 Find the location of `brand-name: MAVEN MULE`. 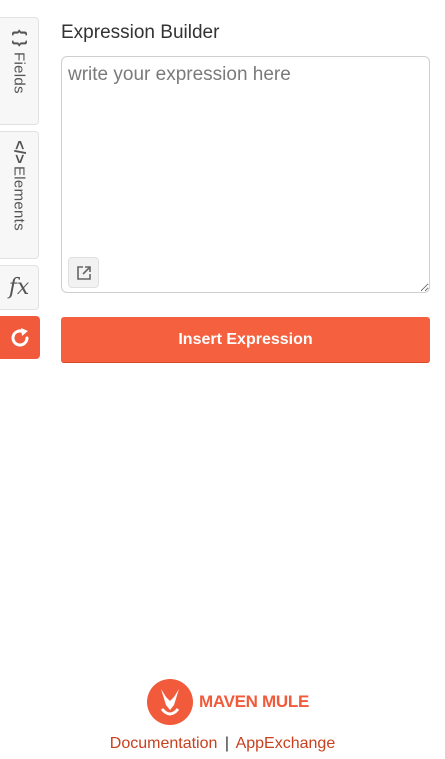

brand-name: MAVEN MULE is located at coordinates (254, 701).